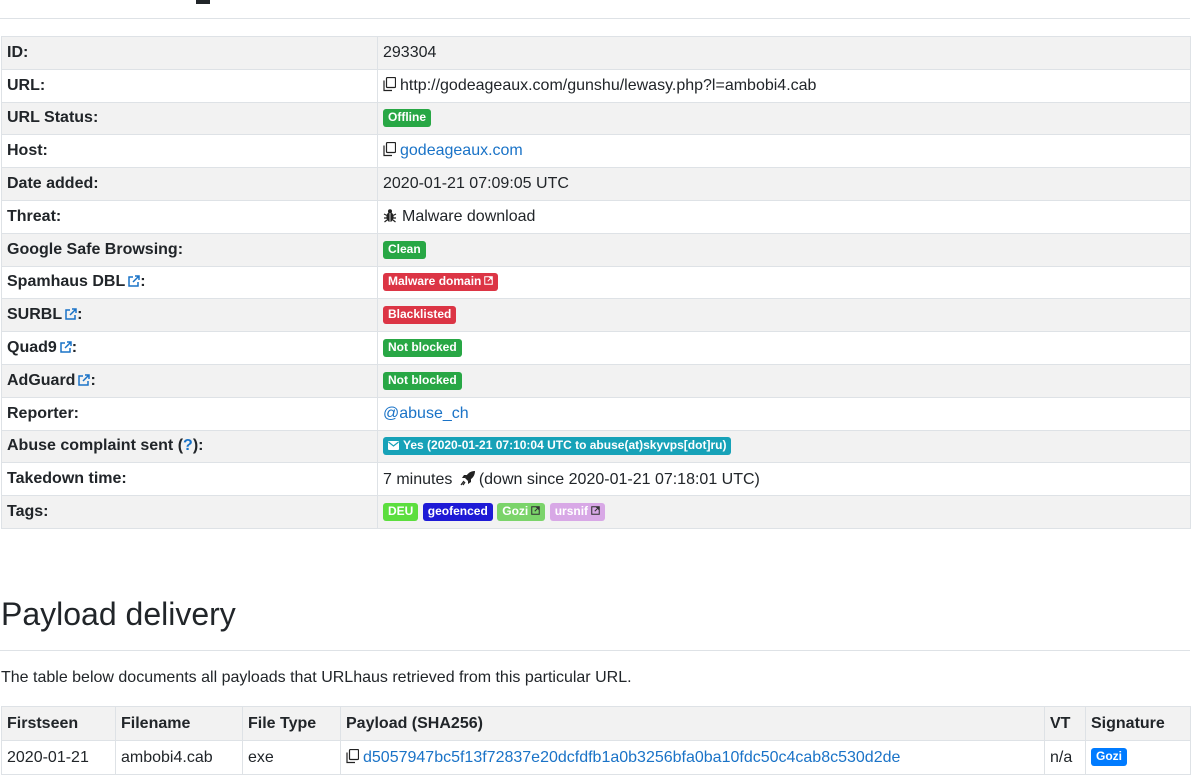 This screenshot has height=784, width=1200. I want to click on row-spamhaus: Spamhaus DBL: Malware domain, so click(596, 282).